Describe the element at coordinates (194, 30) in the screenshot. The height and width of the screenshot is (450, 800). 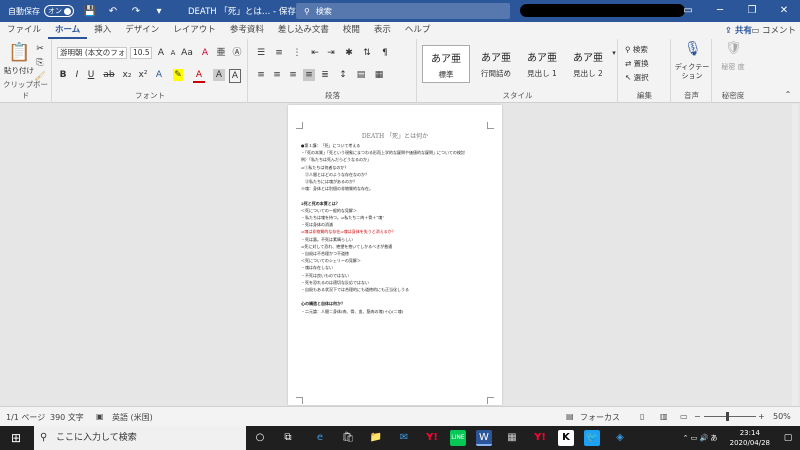
I see `tab-layout: レイアウト` at that location.